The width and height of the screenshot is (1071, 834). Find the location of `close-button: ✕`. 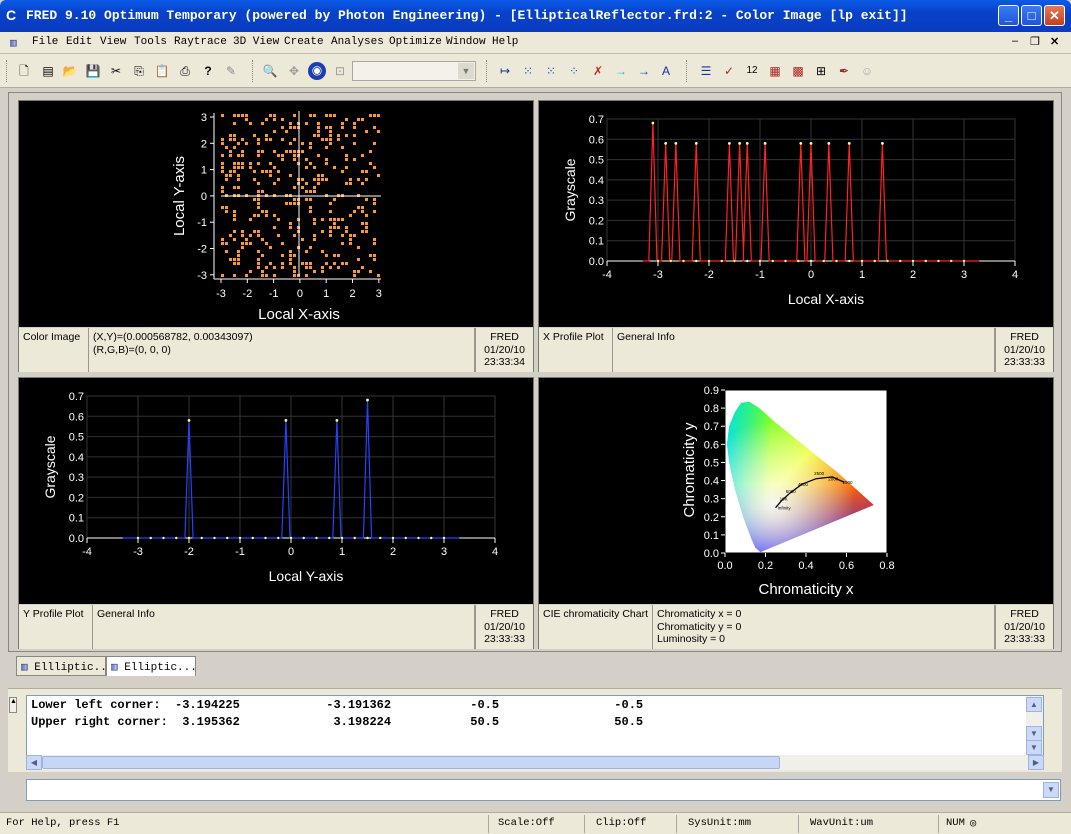

close-button: ✕ is located at coordinates (1054, 15).